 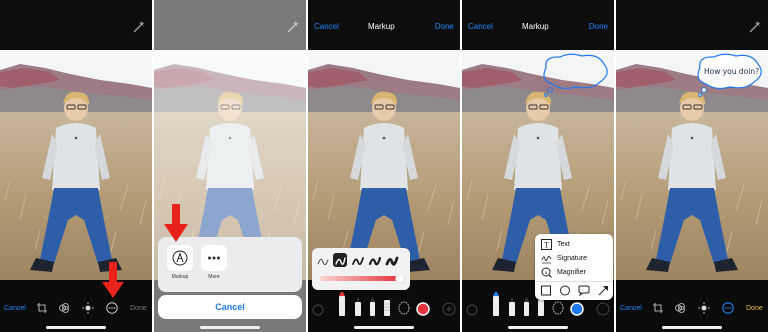 I want to click on menu-divider, so click(x=574, y=281).